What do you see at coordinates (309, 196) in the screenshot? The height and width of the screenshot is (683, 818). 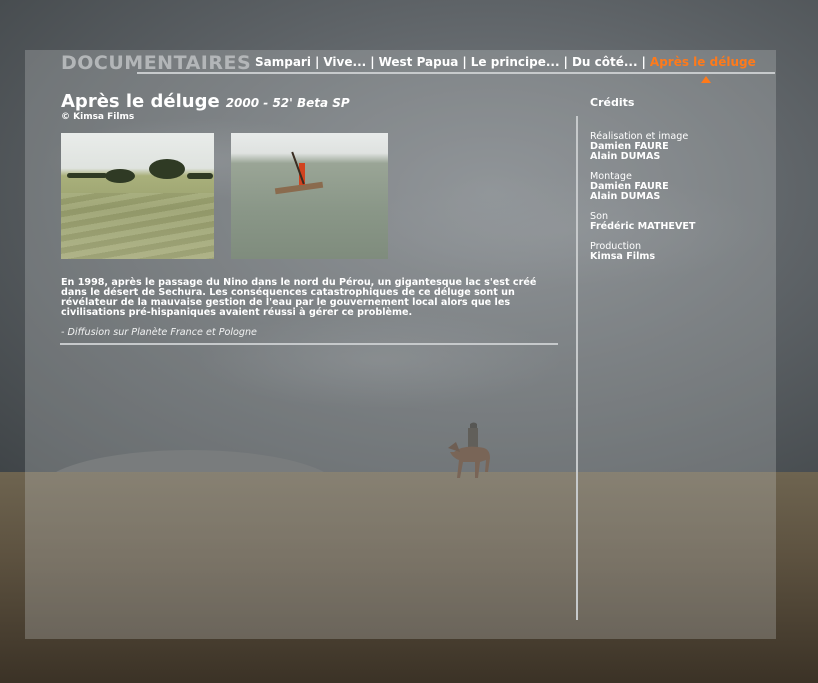 I see `raft-lake-thumbnail` at bounding box center [309, 196].